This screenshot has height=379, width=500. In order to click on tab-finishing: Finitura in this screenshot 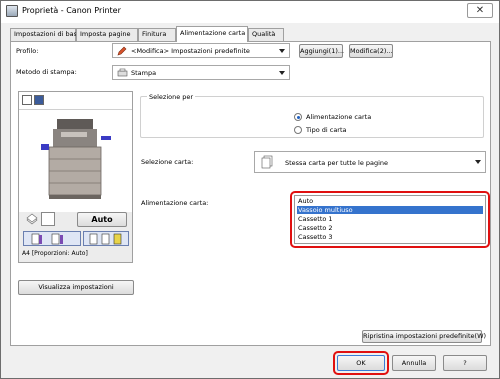, I will do `click(157, 34)`.